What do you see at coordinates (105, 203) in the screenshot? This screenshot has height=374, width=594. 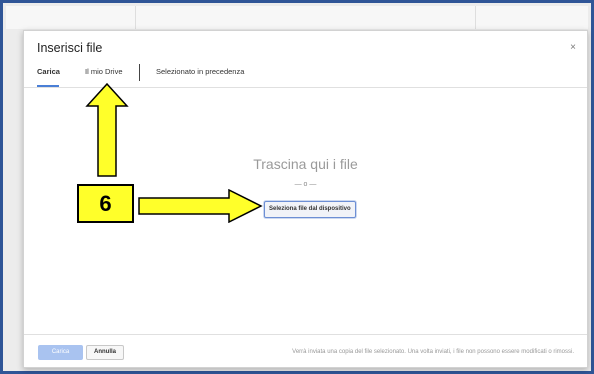 I see `step-number-badge: 6` at bounding box center [105, 203].